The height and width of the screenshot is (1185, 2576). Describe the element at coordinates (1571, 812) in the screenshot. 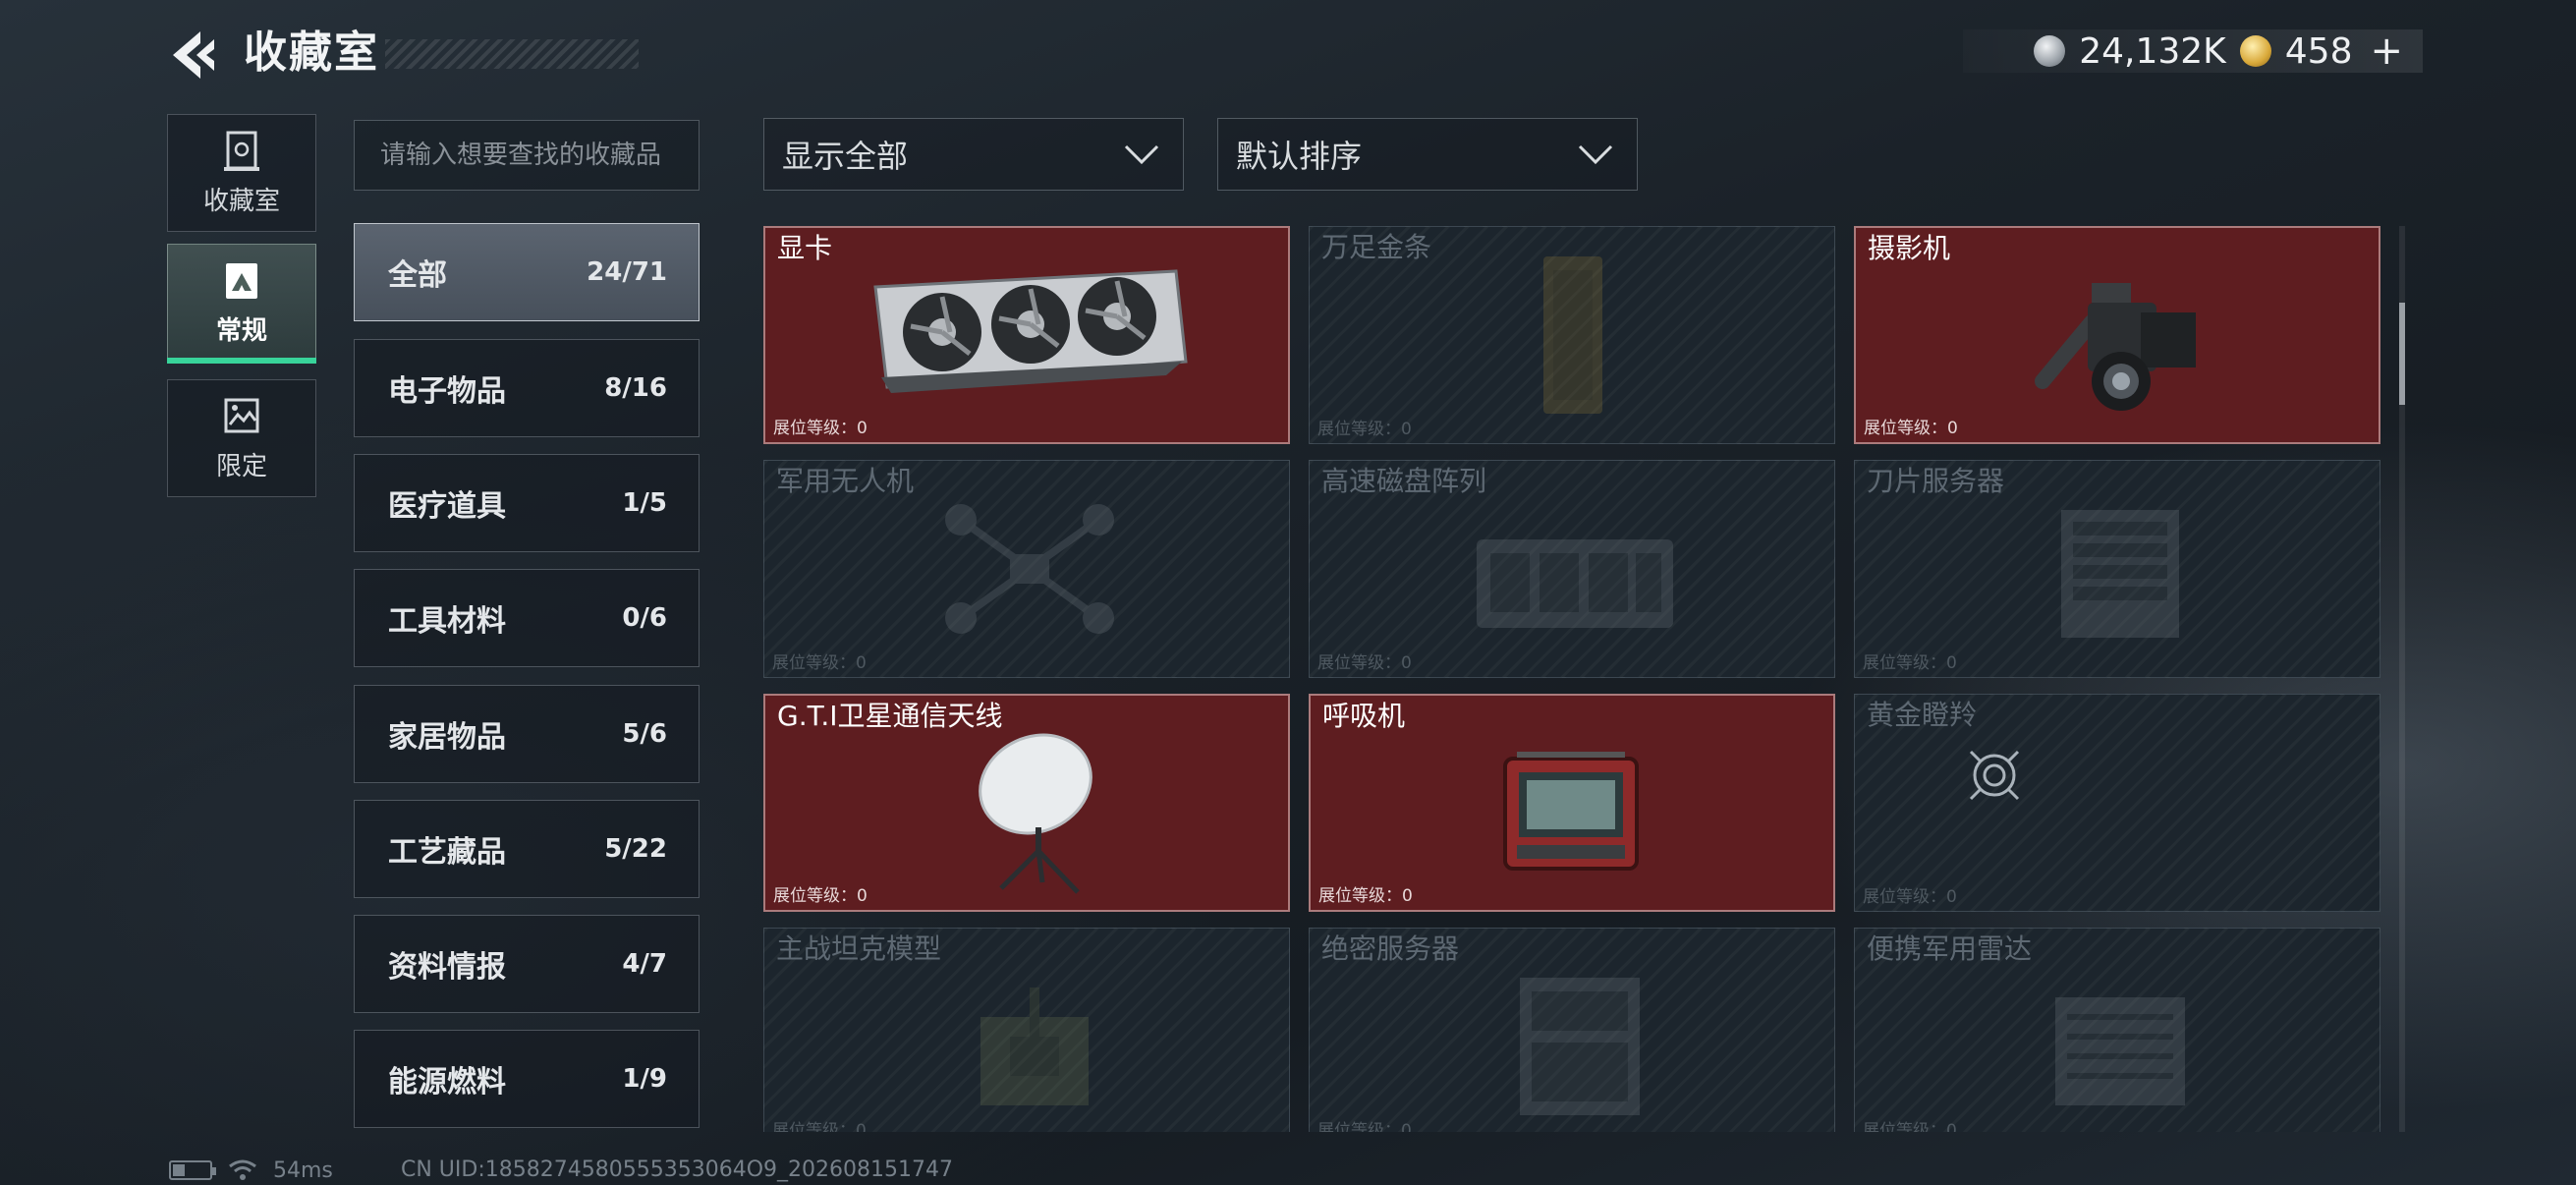

I see `ventilator-icon` at that location.